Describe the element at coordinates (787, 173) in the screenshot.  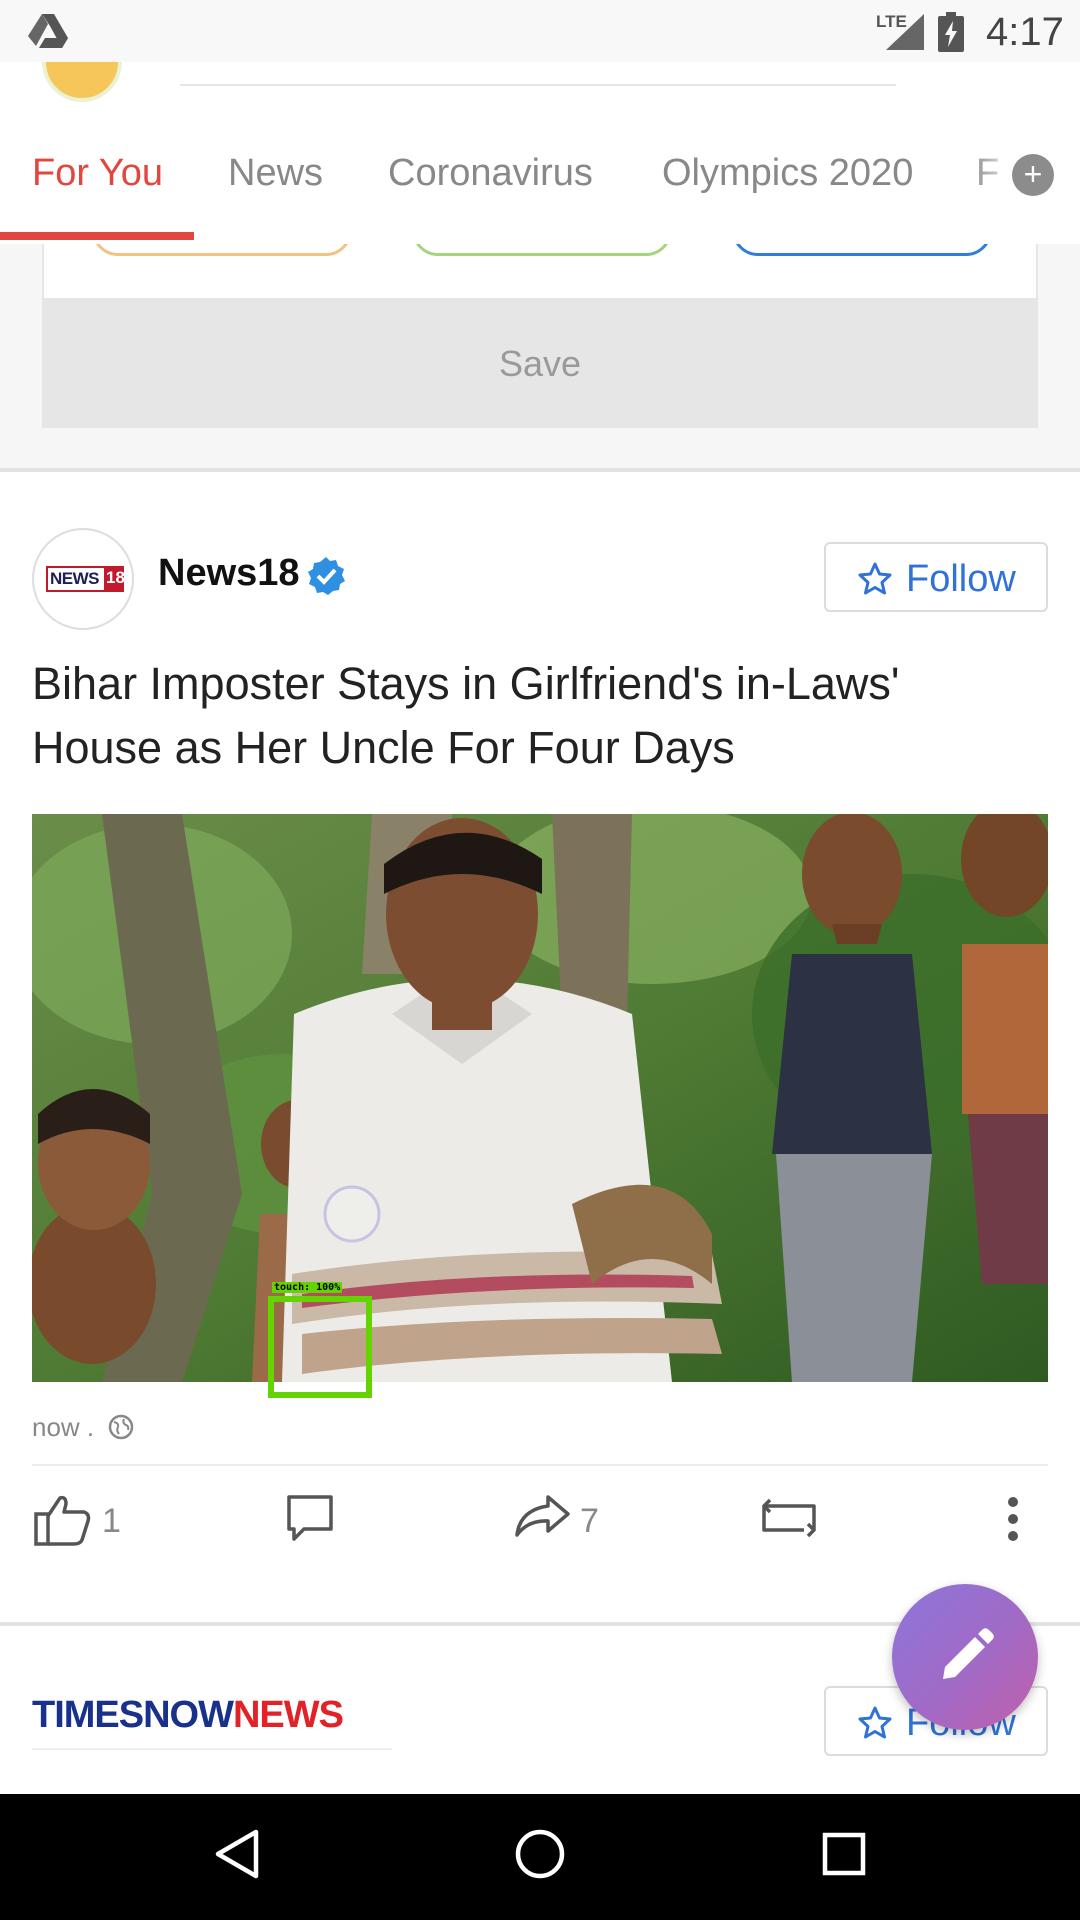
I see `tab-olympics-2020: Olympics 2020` at that location.